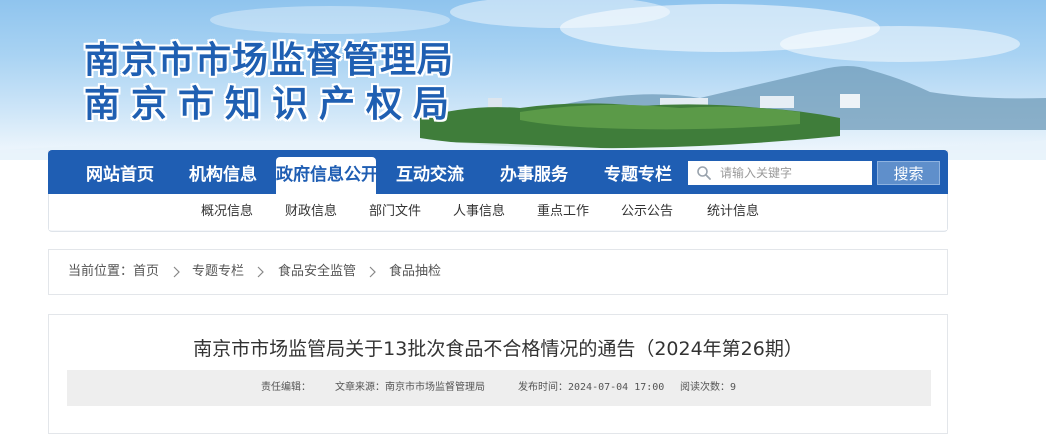 The height and width of the screenshot is (434, 1046). Describe the element at coordinates (286, 387) in the screenshot. I see `article-editor: 责任编辑：` at that location.